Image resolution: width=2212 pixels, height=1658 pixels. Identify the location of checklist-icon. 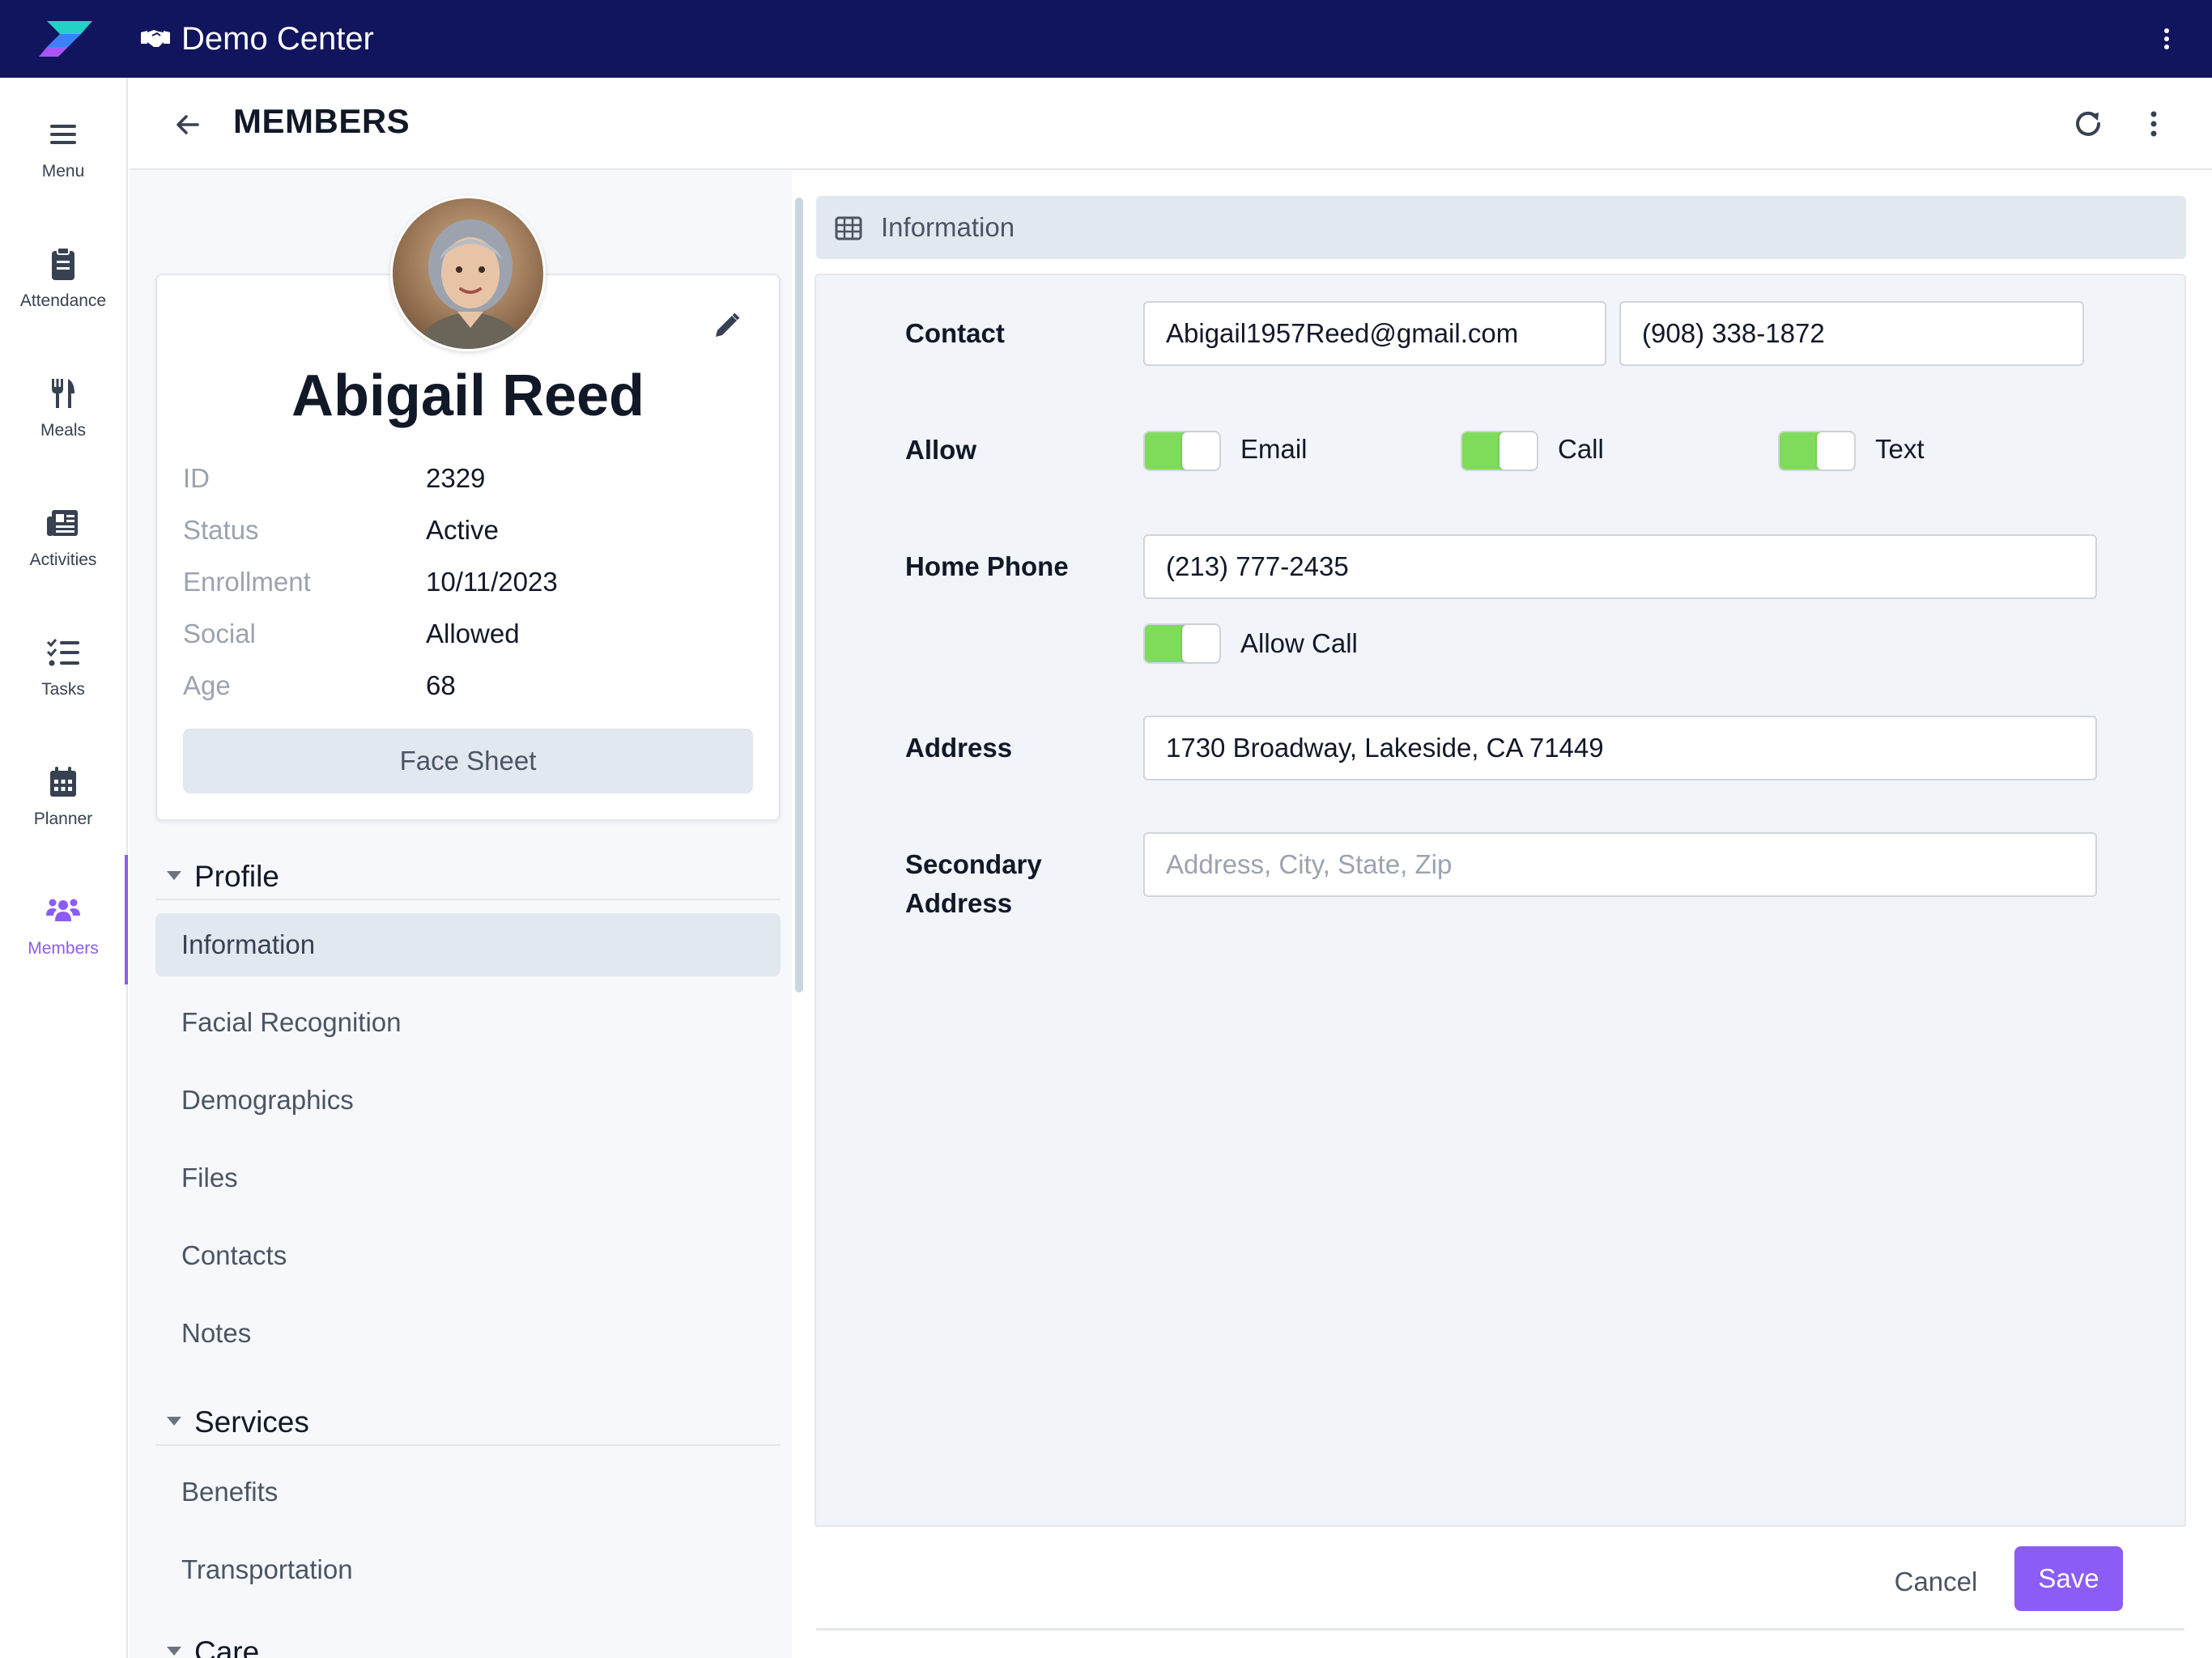
(63, 652).